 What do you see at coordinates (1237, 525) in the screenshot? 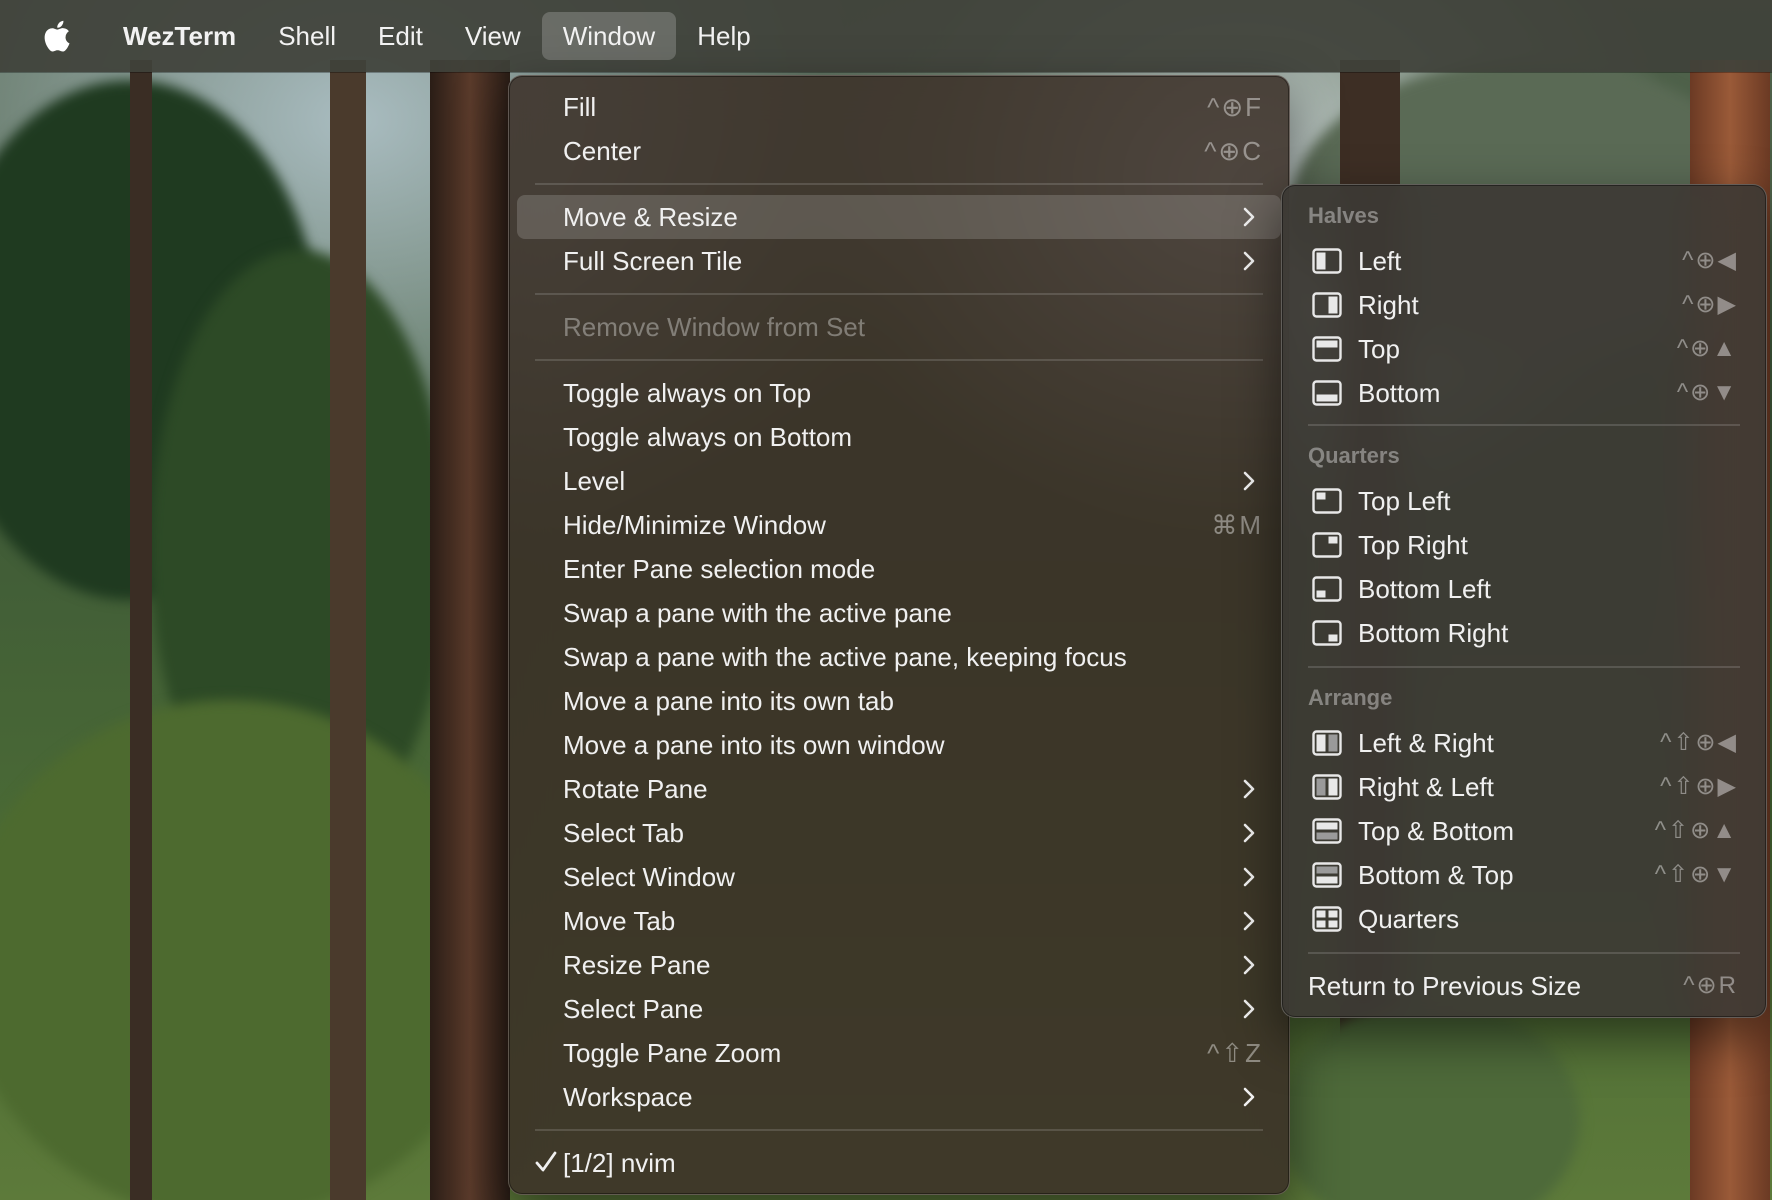
I see `menu-item-shortcut: ⌘M` at bounding box center [1237, 525].